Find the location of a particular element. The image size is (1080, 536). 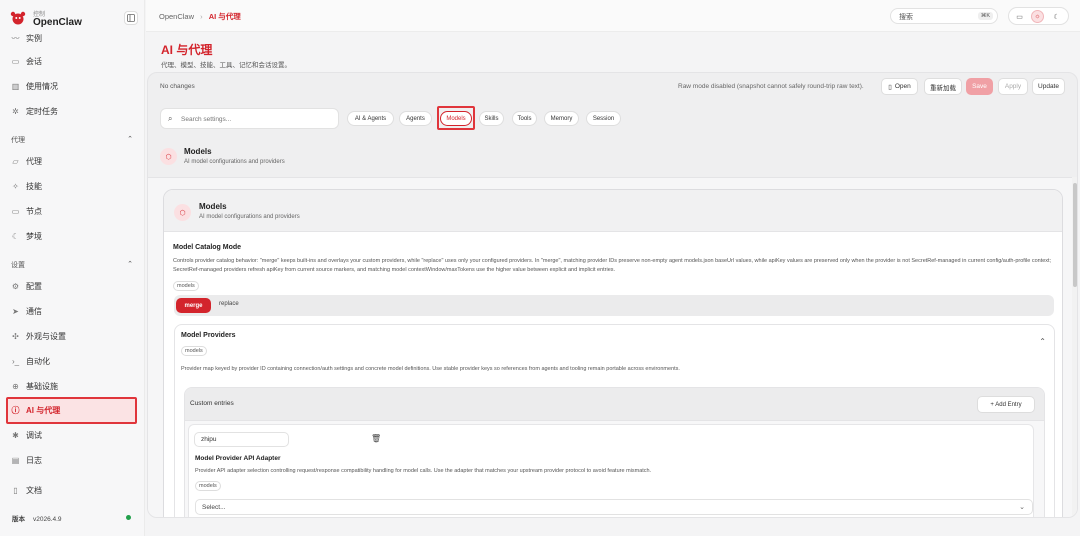

breadcrumb-current: AI 与代理 is located at coordinates (224, 16).